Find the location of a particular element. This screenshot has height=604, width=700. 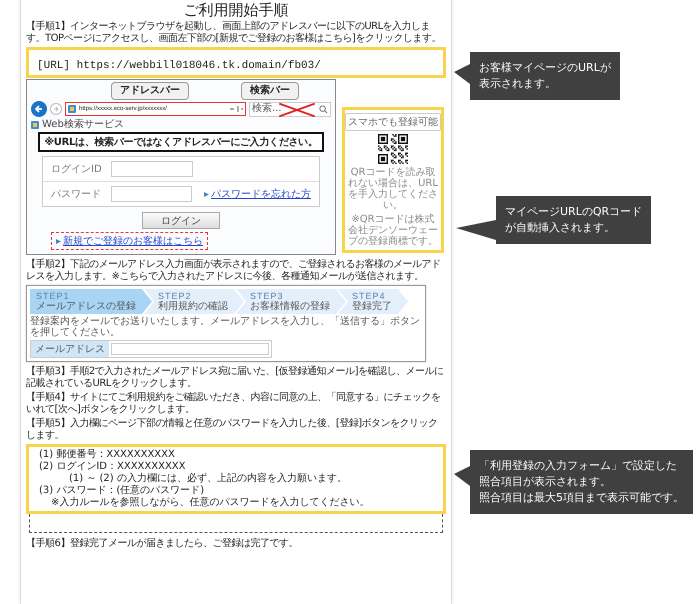

warning-note: ※URLは、検索バーではなくアドレスバーにご入力ください。 is located at coordinates (181, 142).